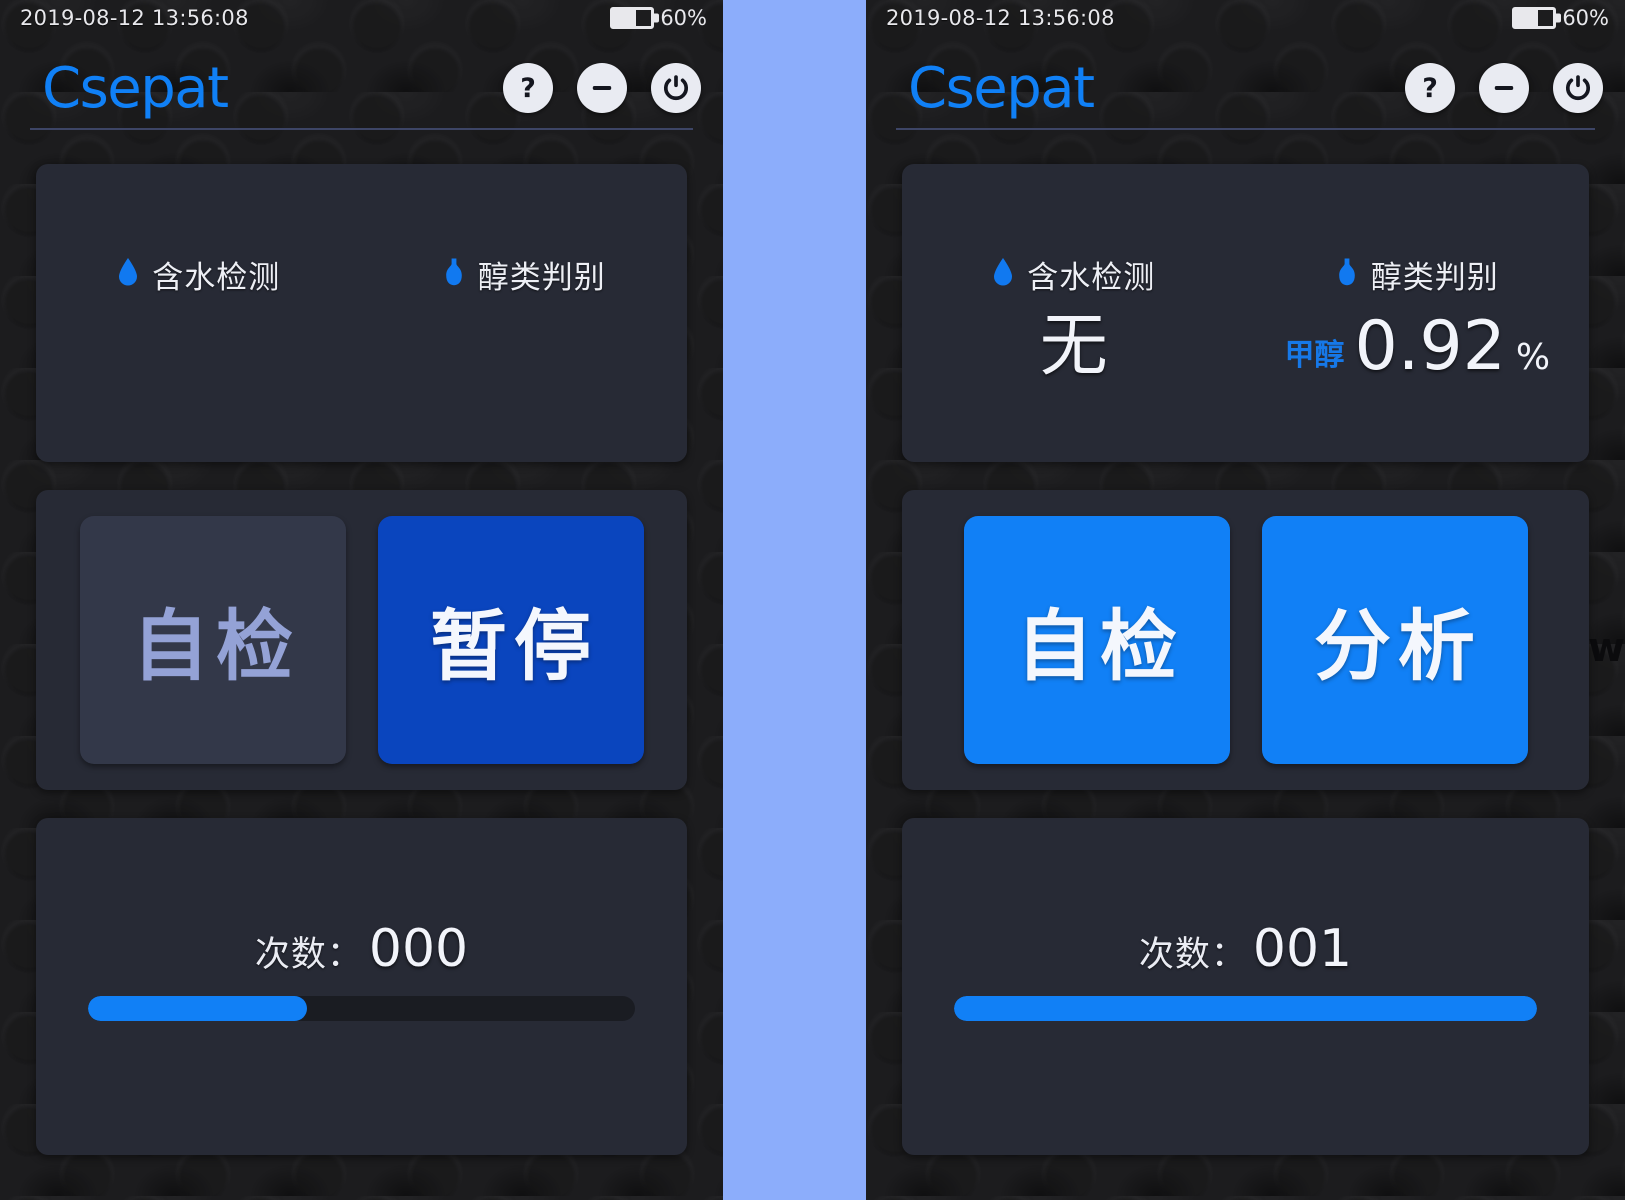  I want to click on analyze-button: 分析, so click(1394, 640).